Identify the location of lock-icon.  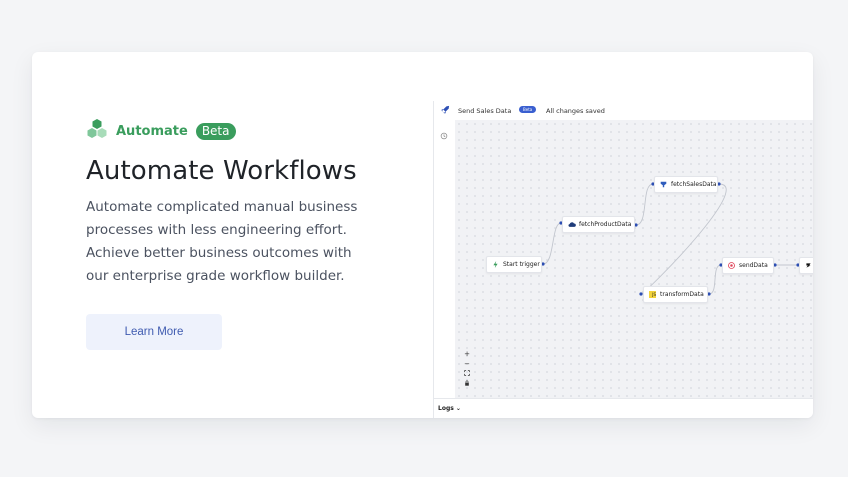
(467, 383).